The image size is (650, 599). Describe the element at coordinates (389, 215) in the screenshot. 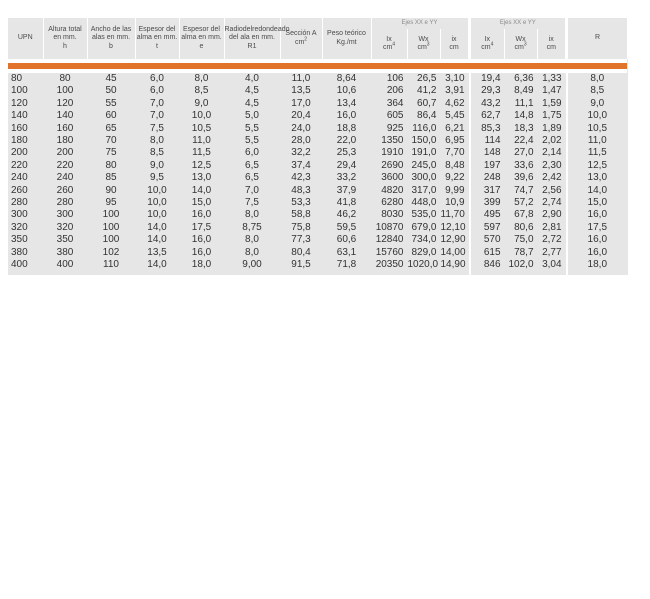

I see `table-cell: 8030` at that location.